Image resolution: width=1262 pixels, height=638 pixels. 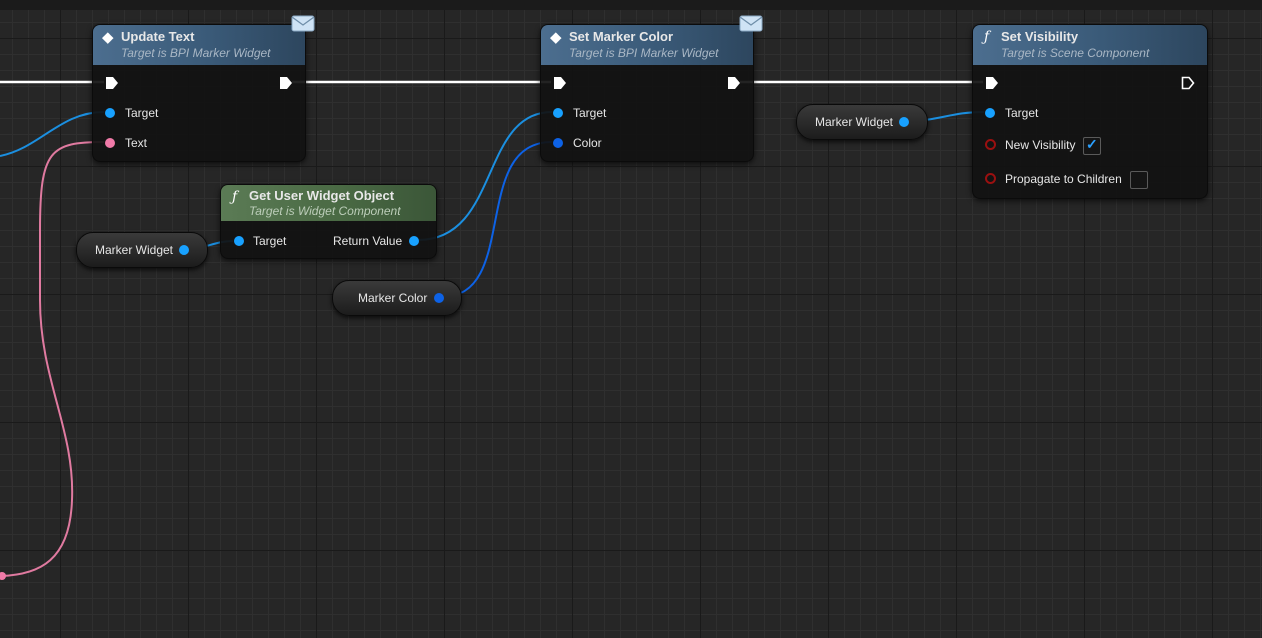 What do you see at coordinates (497, 219) in the screenshot?
I see `struct-wire-marker-color` at bounding box center [497, 219].